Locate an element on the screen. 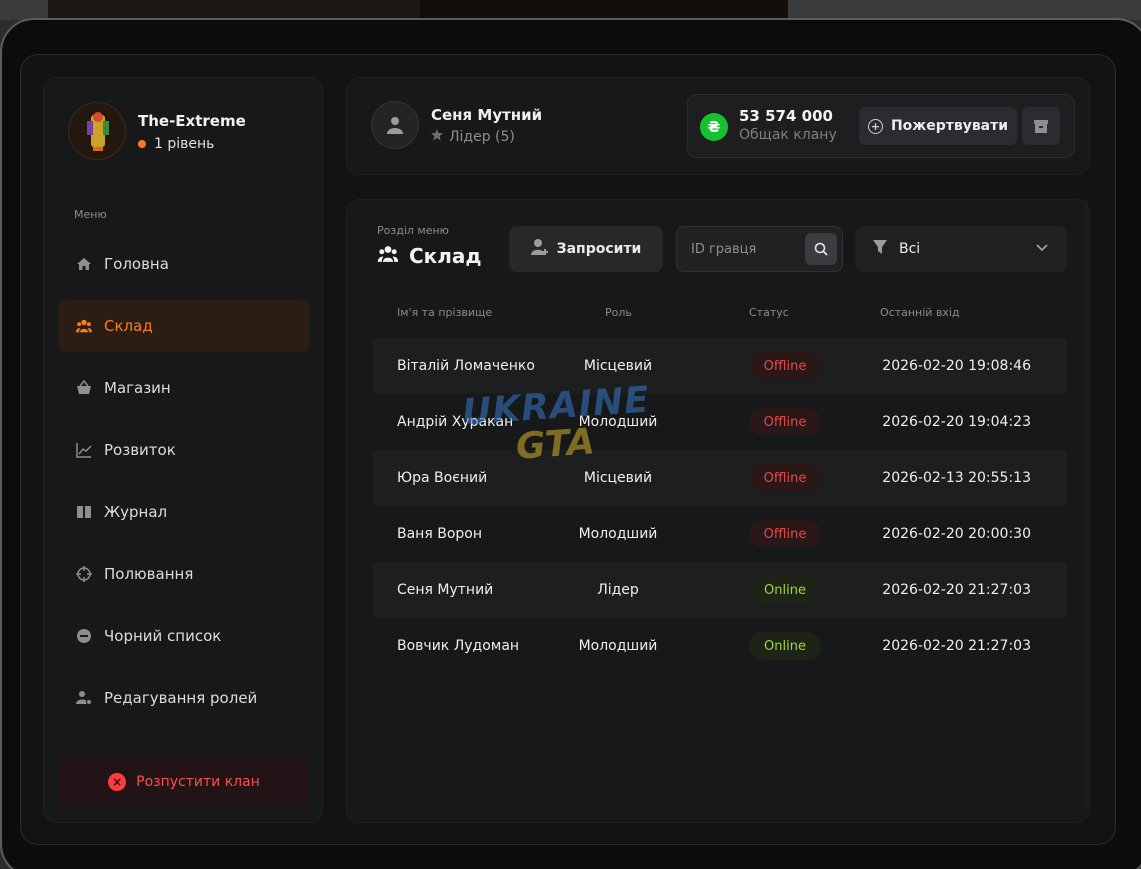 This screenshot has height=869, width=1141. book-icon is located at coordinates (84, 512).